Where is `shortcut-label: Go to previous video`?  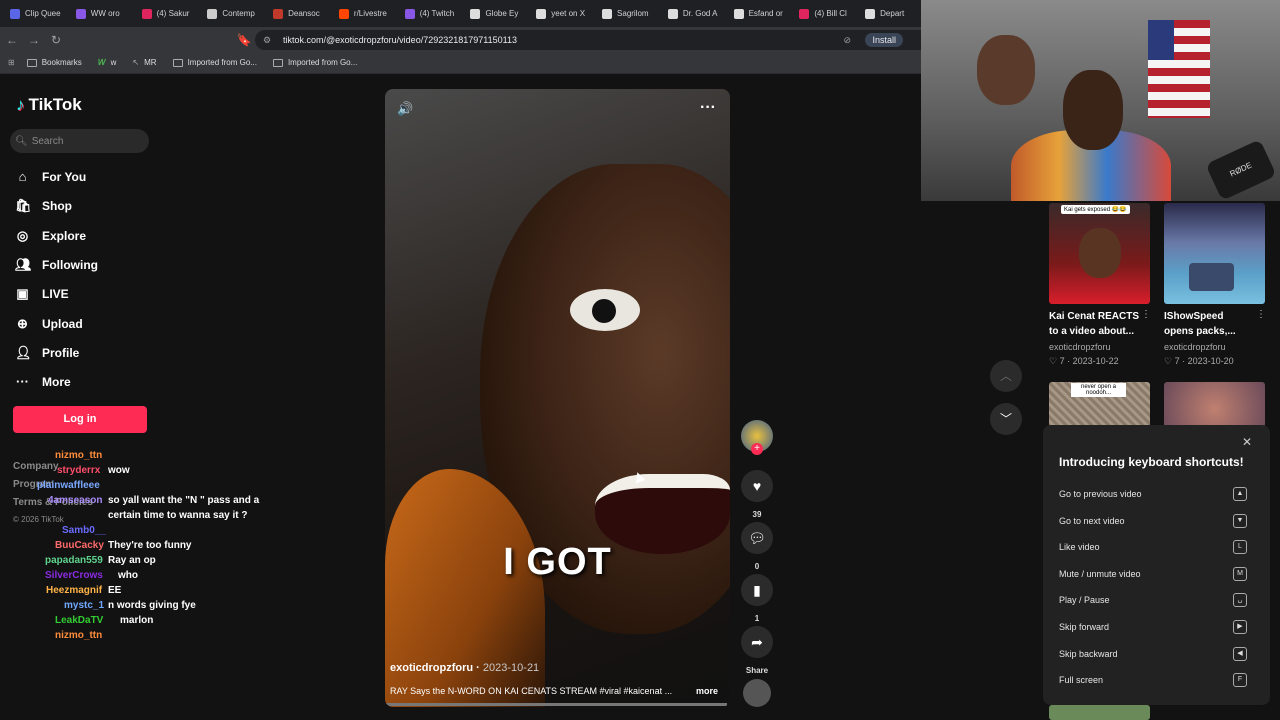
shortcut-label: Go to previous video is located at coordinates (1100, 494).